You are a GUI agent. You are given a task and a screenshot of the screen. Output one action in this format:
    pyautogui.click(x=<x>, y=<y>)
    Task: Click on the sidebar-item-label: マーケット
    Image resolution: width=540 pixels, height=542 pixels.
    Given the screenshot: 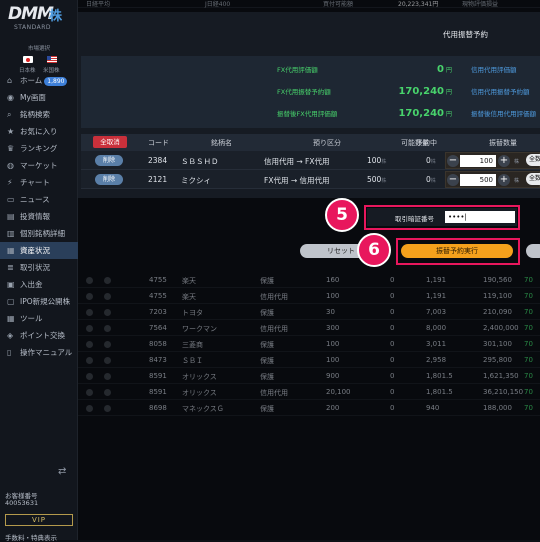 What is the action you would take?
    pyautogui.click(x=39, y=165)
    